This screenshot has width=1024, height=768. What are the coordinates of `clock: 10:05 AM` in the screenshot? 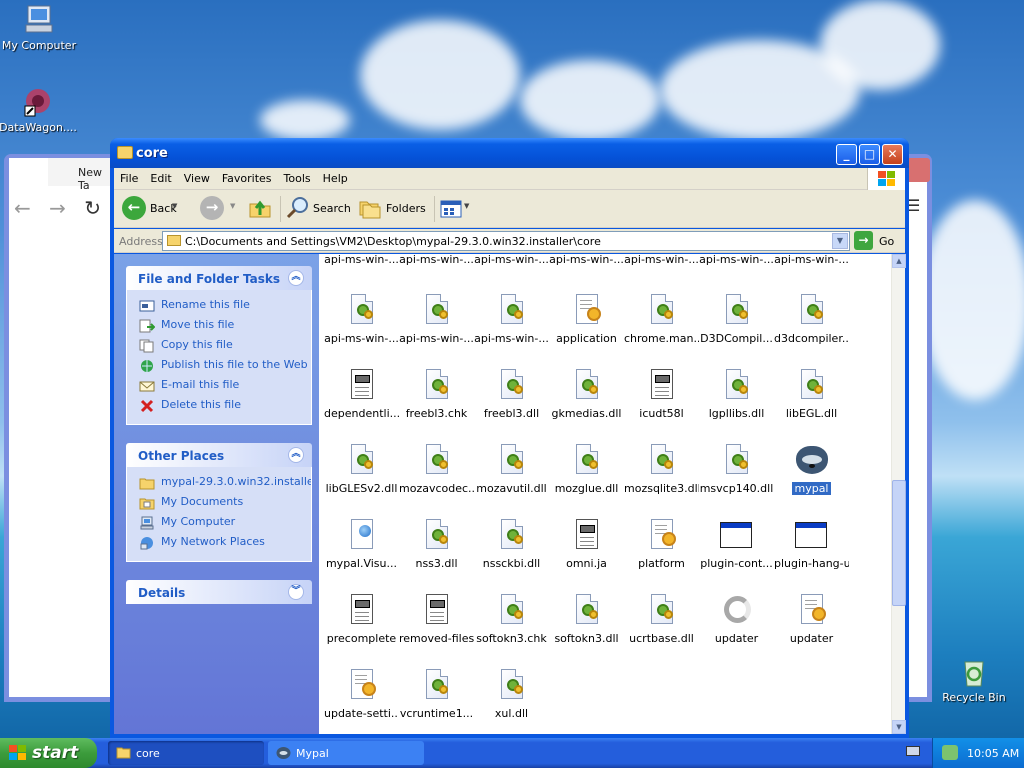 It's located at (993, 753).